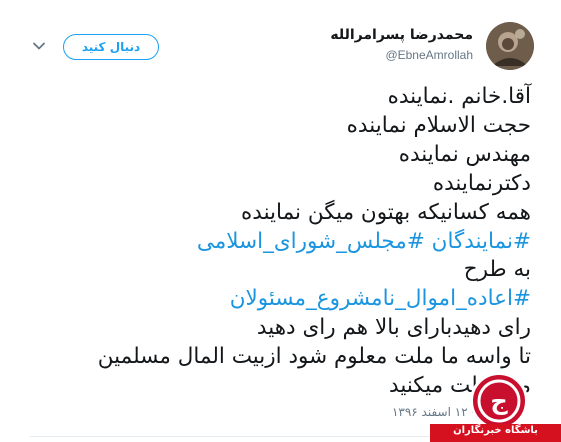 The height and width of the screenshot is (442, 561). I want to click on watermark-emblem-icon: ج, so click(499, 401).